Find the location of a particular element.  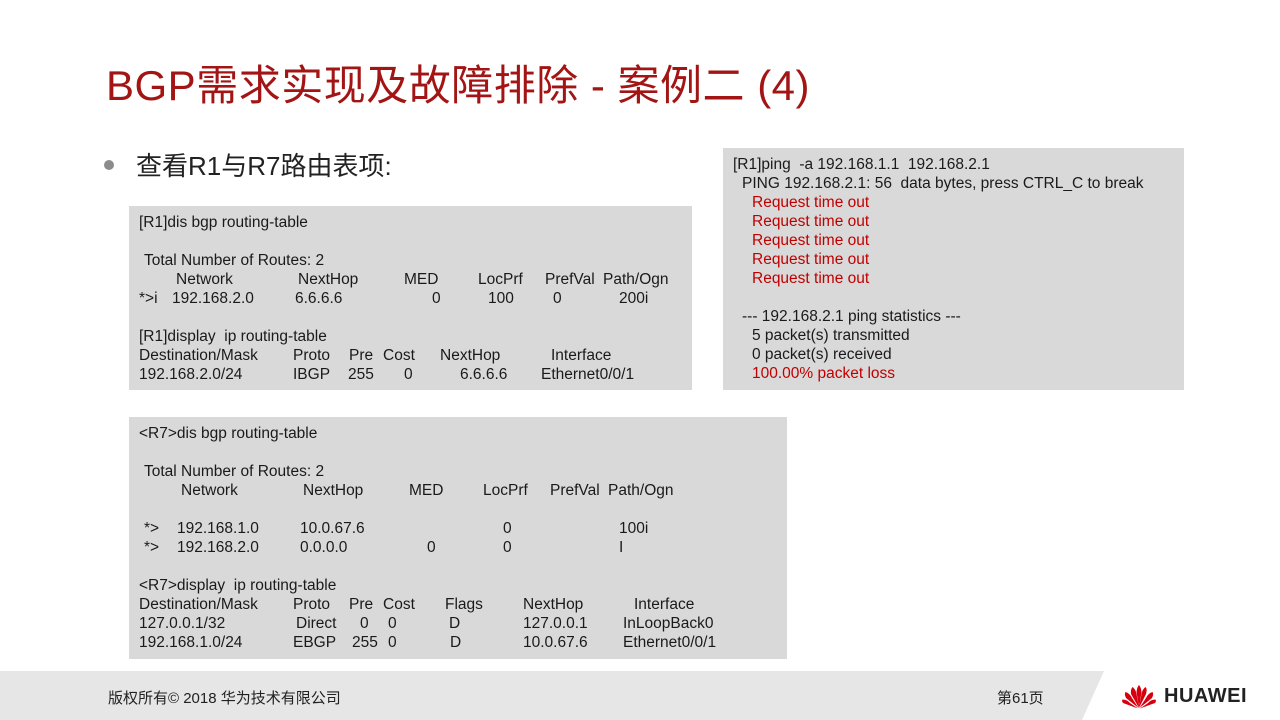

r1-total-routes: Total Number of Routes: 2 is located at coordinates (234, 260).